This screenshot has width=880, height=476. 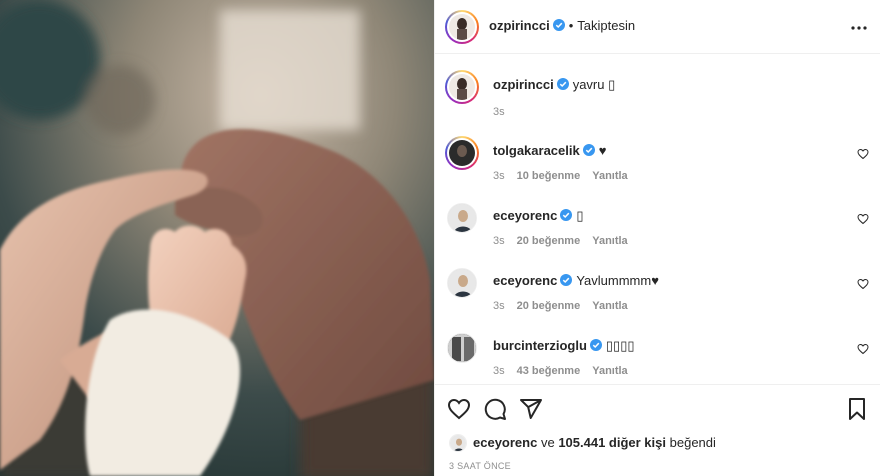 I want to click on caption-text-line: ozpirincci yavru ▯, so click(x=554, y=85).